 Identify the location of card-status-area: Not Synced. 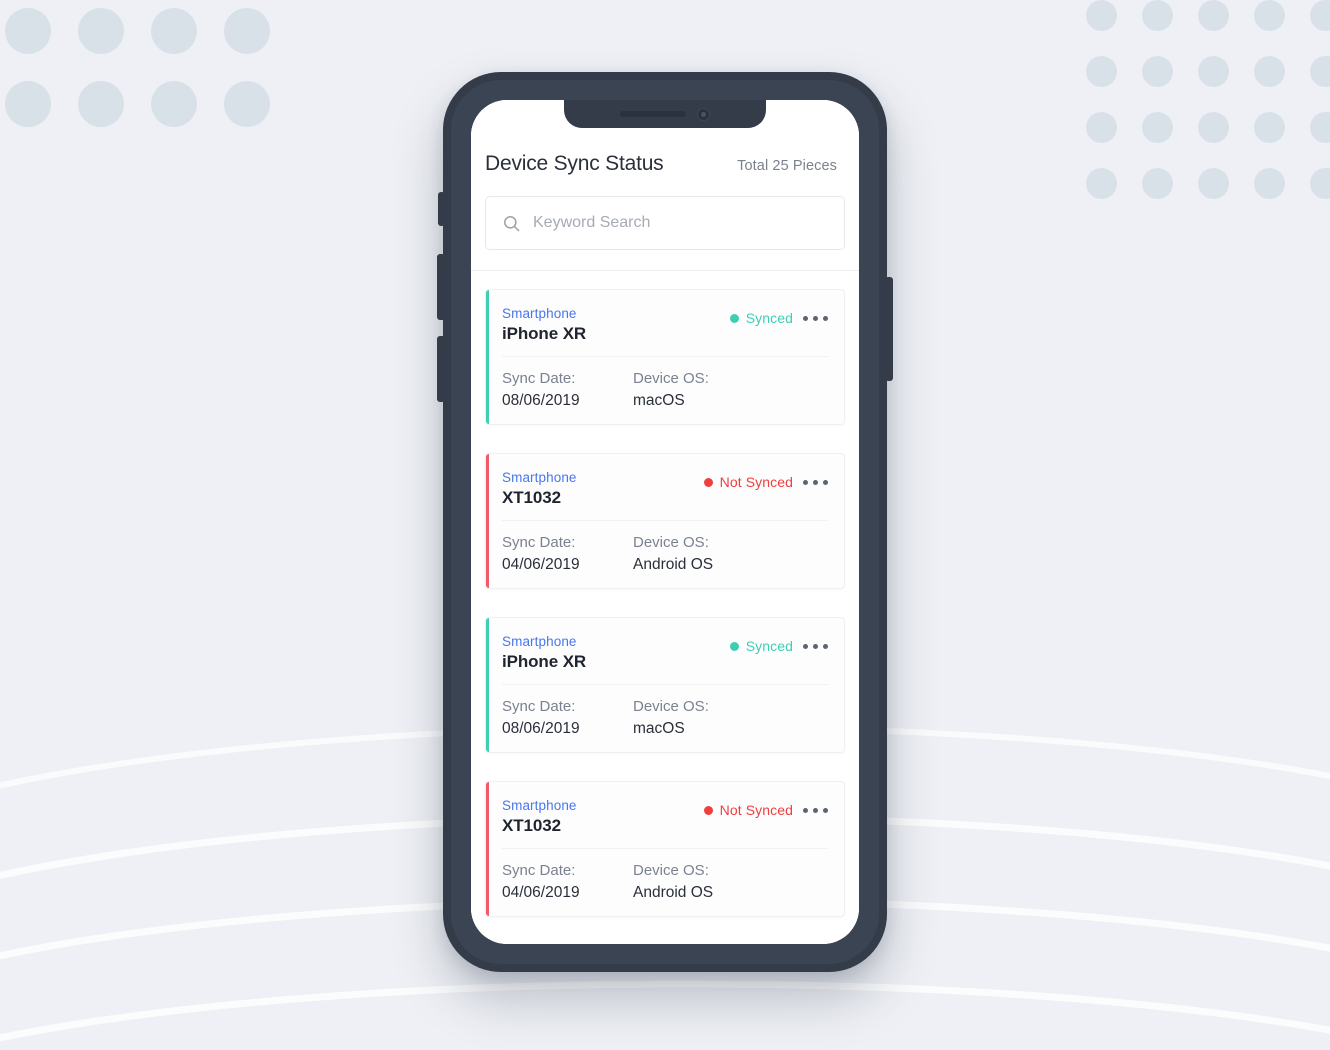
(765, 808).